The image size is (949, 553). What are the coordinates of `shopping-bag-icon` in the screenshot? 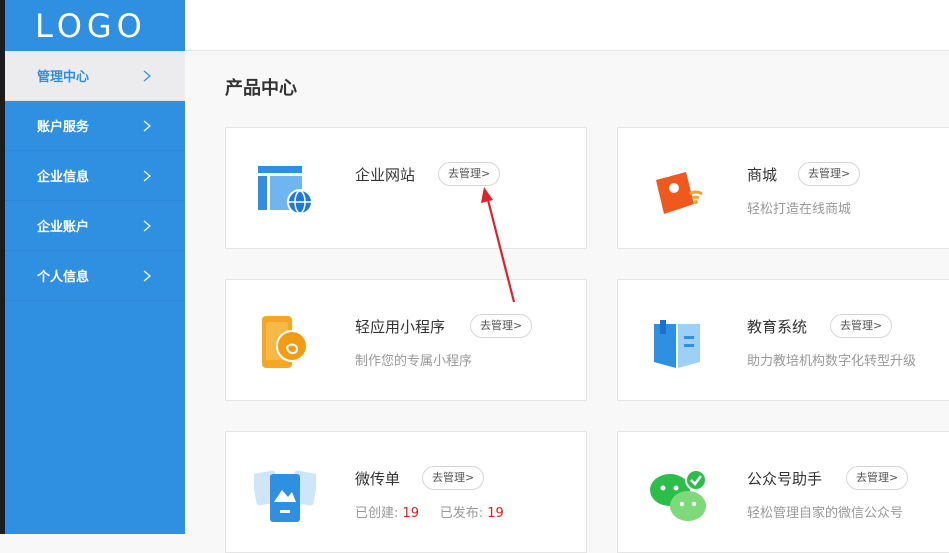 It's located at (679, 190).